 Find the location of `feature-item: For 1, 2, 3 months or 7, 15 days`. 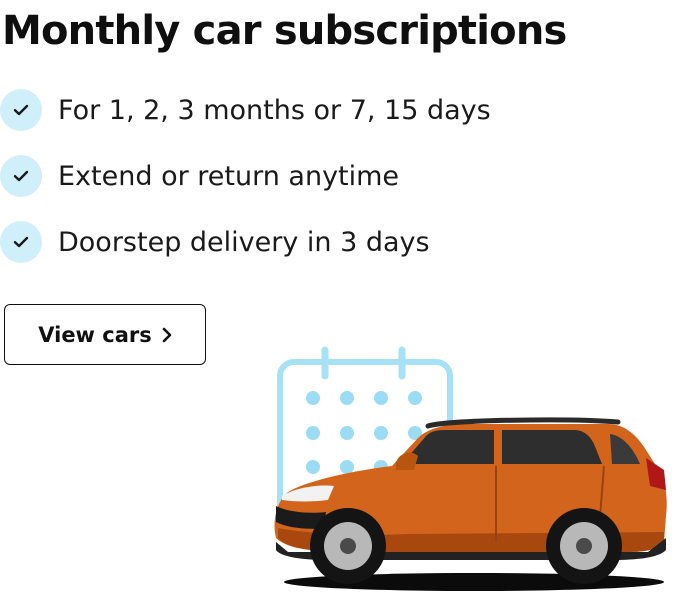

feature-item: For 1, 2, 3 months or 7, 15 days is located at coordinates (245, 110).